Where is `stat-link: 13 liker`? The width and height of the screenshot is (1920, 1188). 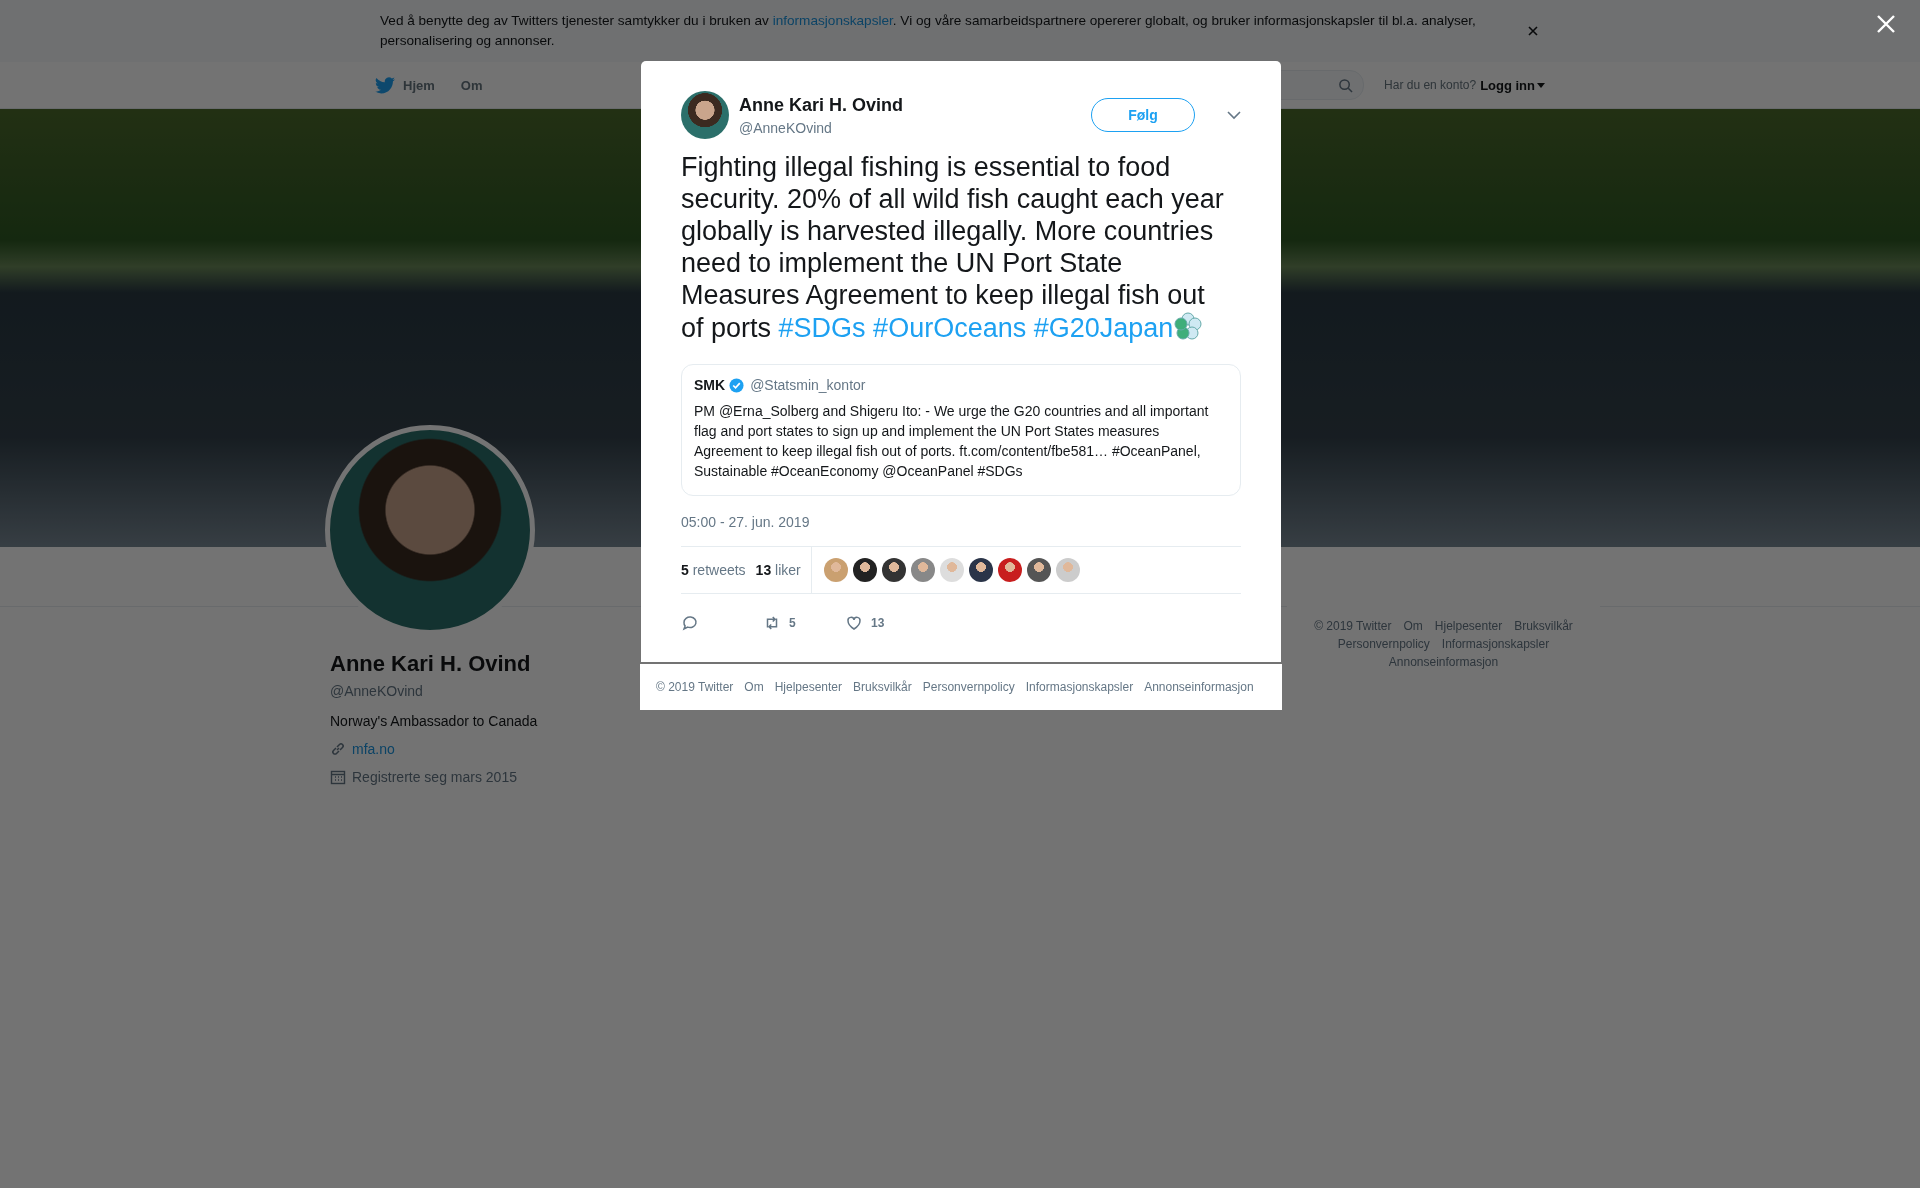
stat-link: 13 liker is located at coordinates (778, 570).